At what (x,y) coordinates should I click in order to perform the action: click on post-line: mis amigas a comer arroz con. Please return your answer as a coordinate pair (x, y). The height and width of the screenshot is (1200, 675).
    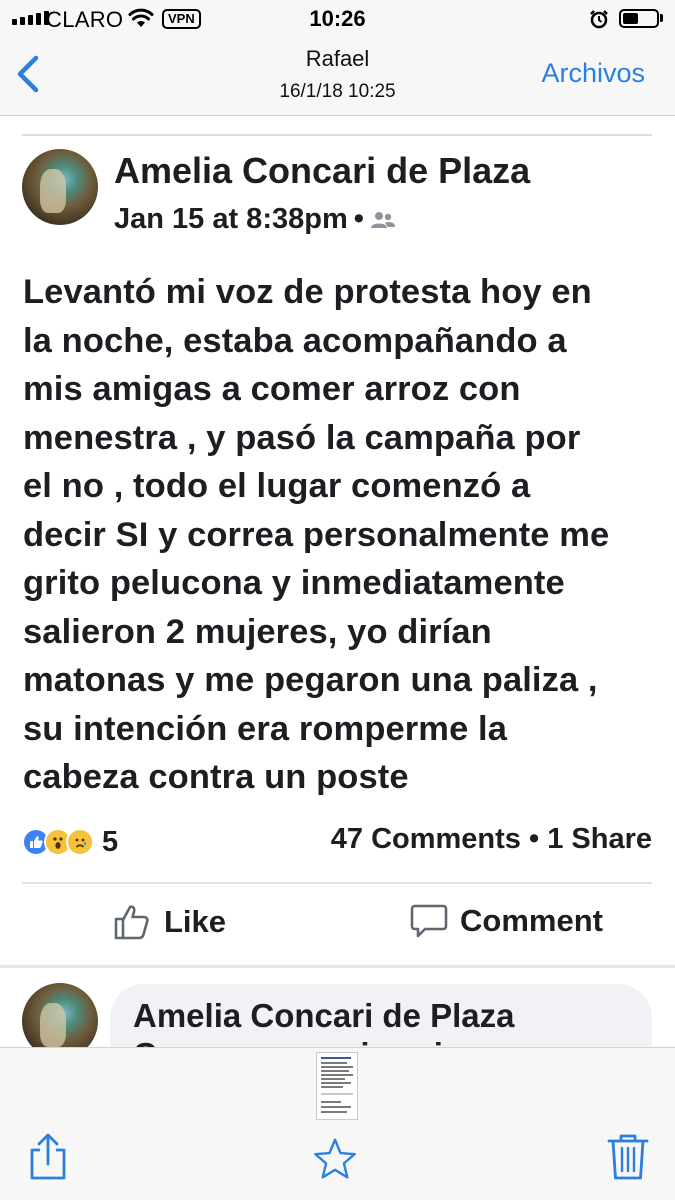
    Looking at the image, I should click on (272, 389).